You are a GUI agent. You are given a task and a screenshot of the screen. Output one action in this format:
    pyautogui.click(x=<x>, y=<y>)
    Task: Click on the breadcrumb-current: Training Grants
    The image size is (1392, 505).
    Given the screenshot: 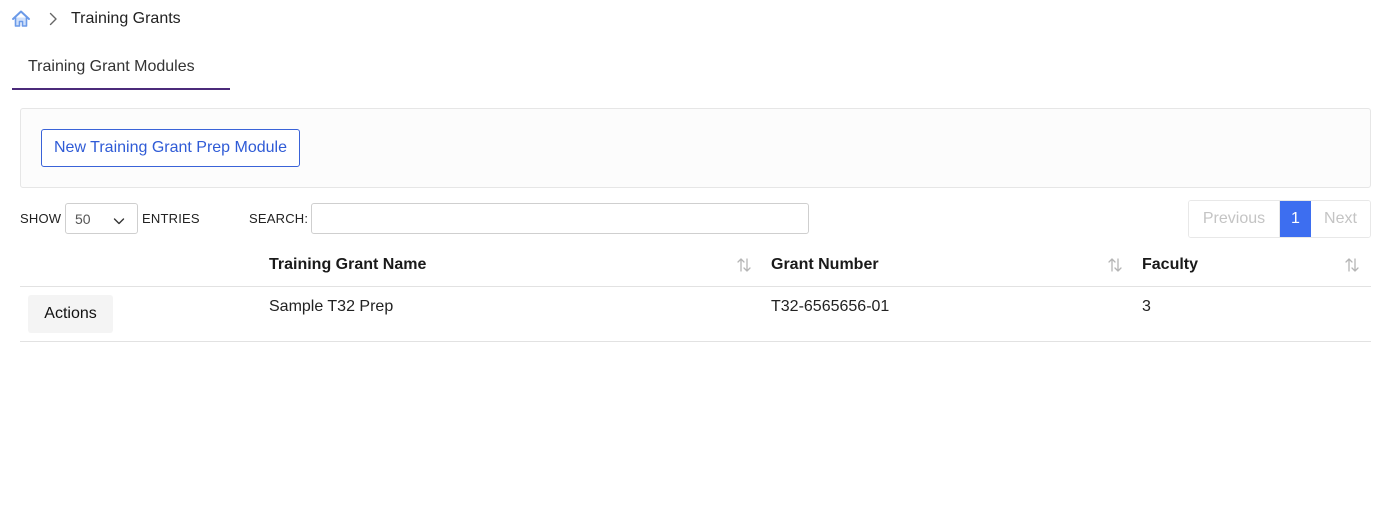 What is the action you would take?
    pyautogui.click(x=126, y=18)
    